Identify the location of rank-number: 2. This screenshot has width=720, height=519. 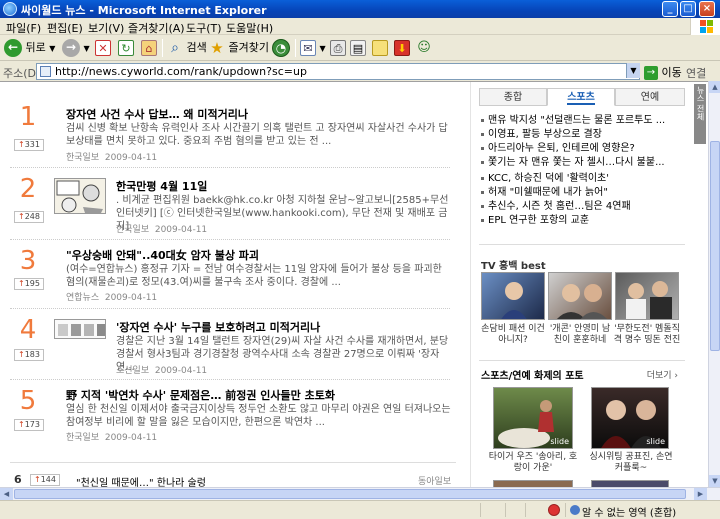
(28, 189).